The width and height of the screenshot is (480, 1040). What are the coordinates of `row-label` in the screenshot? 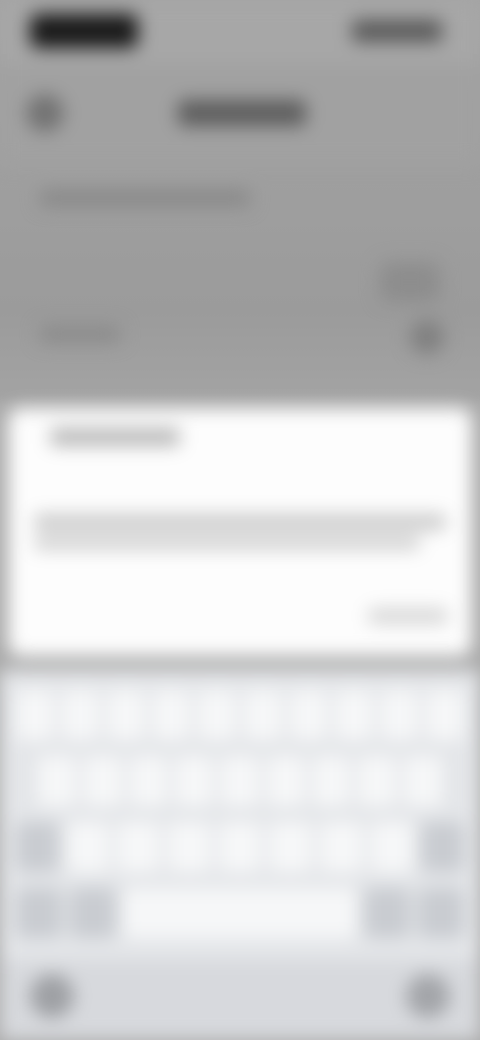 It's located at (80, 334).